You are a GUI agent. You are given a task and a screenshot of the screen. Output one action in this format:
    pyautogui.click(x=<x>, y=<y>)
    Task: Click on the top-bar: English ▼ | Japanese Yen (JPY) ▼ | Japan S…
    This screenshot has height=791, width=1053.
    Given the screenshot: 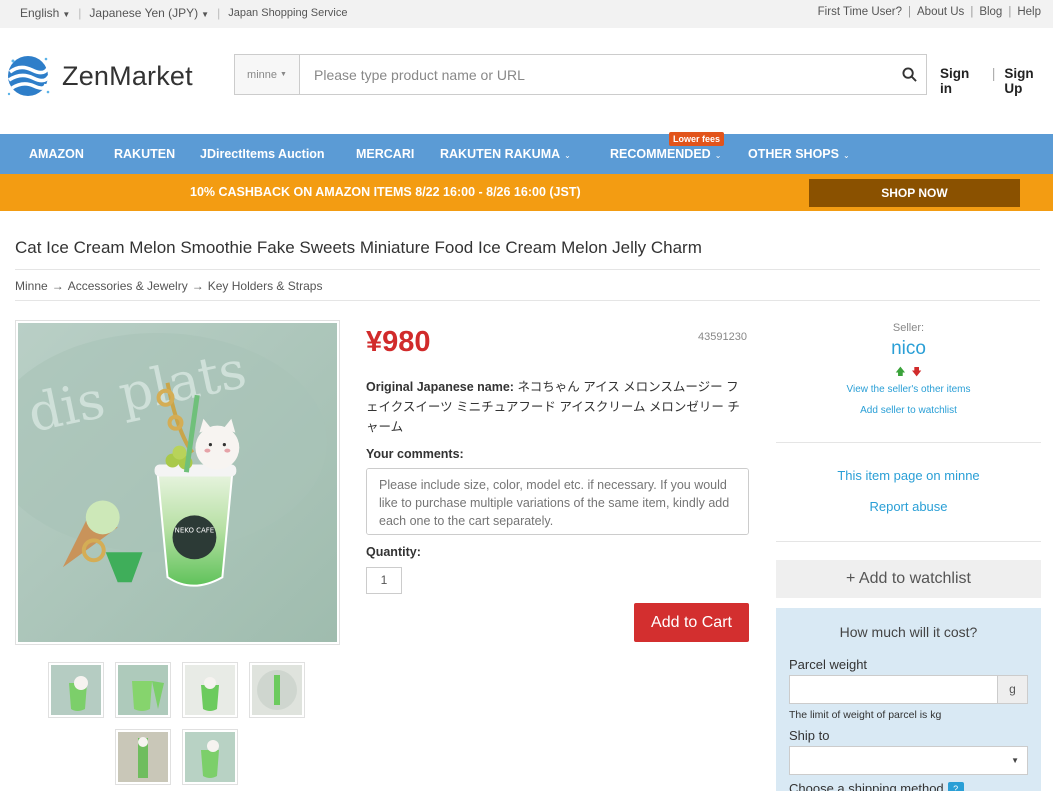 What is the action you would take?
    pyautogui.click(x=526, y=14)
    